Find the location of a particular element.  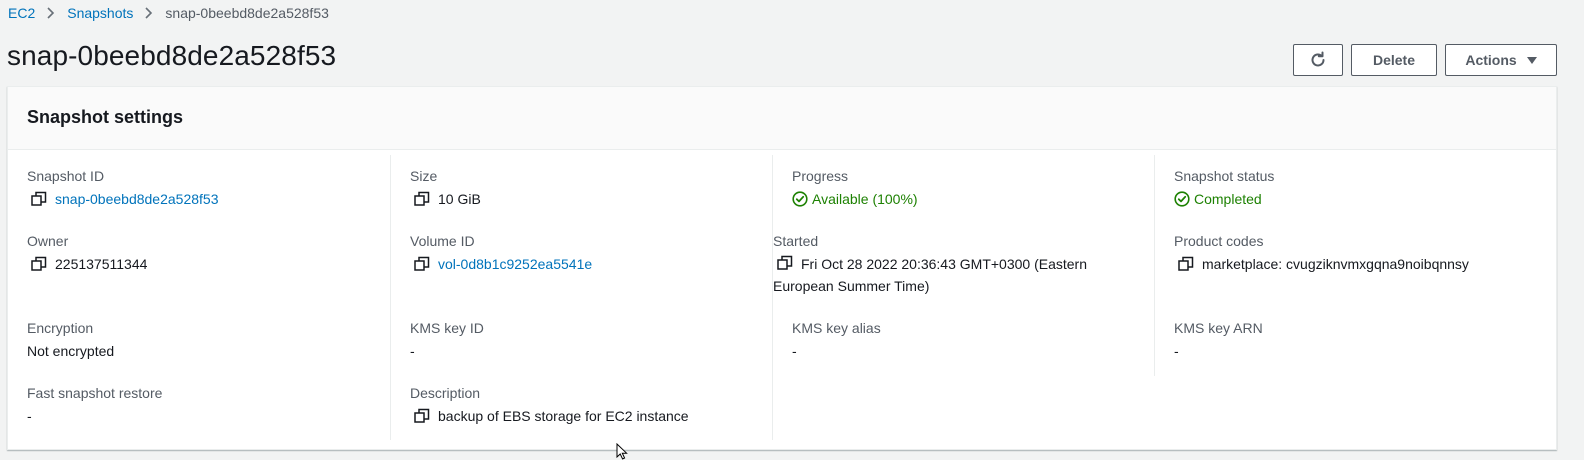

field-value: Available (100%) is located at coordinates (855, 199).